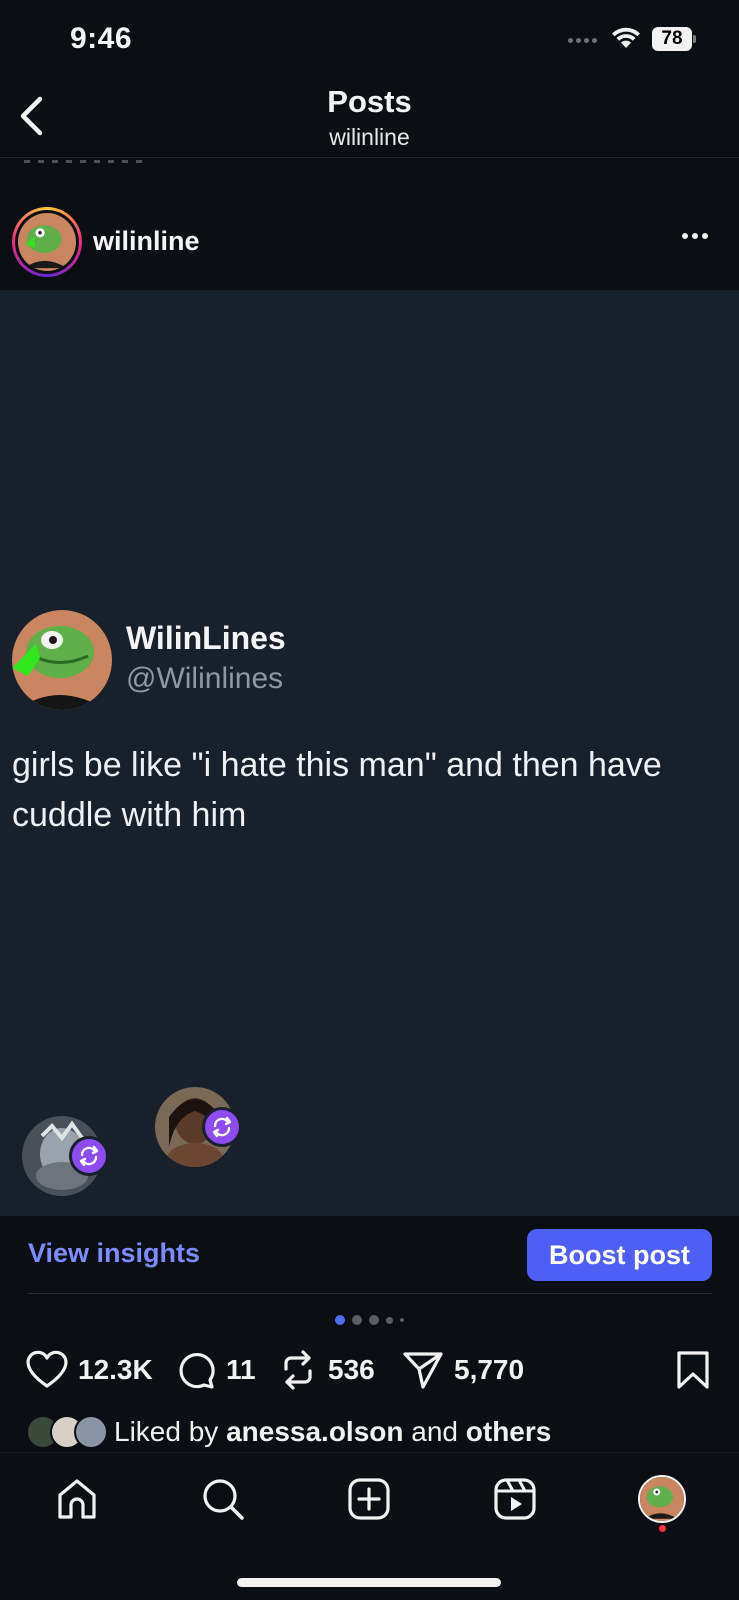 The image size is (739, 1600). What do you see at coordinates (314, 1431) in the screenshot?
I see `liked-by-user: anessa.olson` at bounding box center [314, 1431].